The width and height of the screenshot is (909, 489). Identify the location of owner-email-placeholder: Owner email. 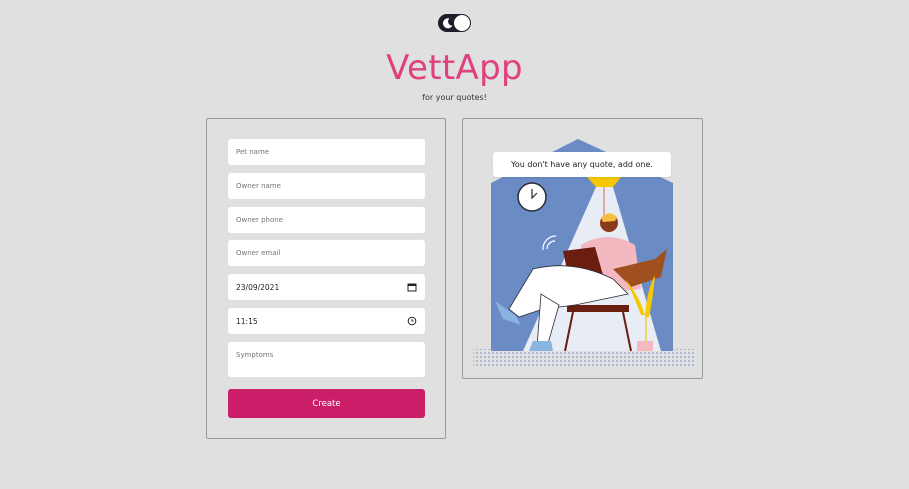
(258, 253).